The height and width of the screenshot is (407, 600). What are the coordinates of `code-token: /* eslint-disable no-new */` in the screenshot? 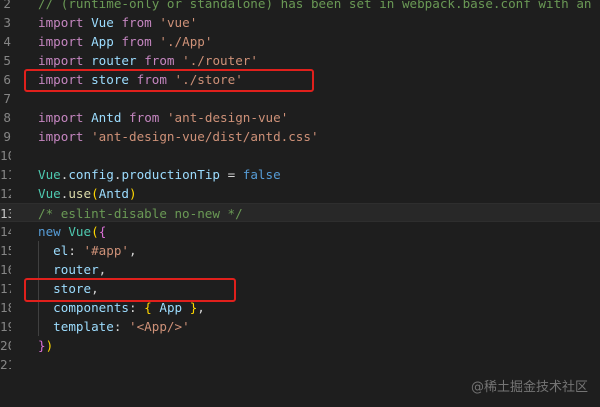 It's located at (140, 213).